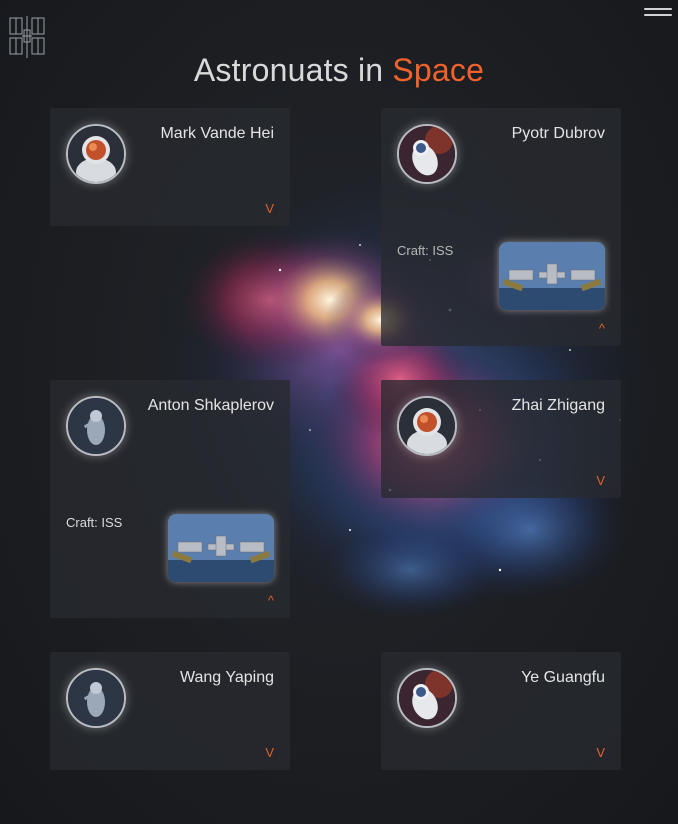  What do you see at coordinates (558, 133) in the screenshot?
I see `astronaut-name: Pyotr Dubrov` at bounding box center [558, 133].